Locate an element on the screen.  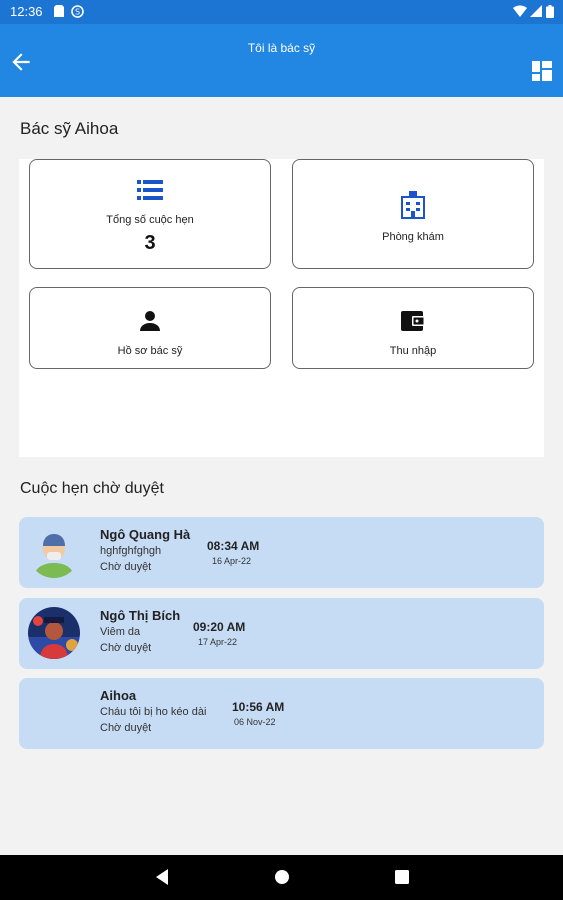
nav-back-icon is located at coordinates (162, 877).